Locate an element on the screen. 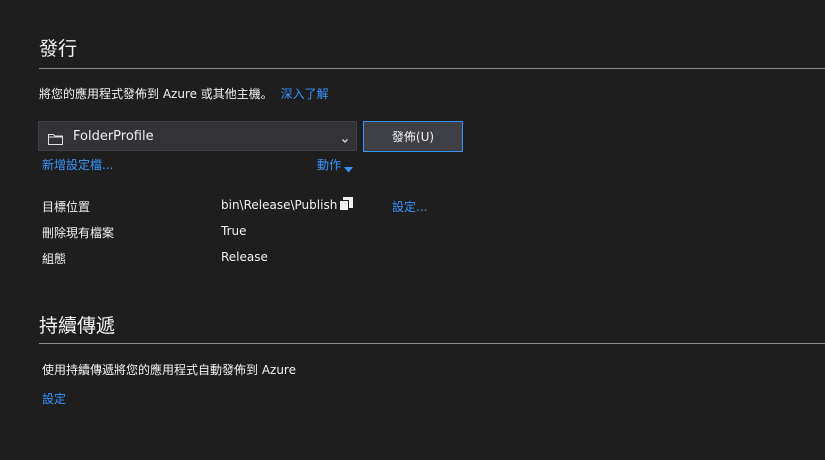 The height and width of the screenshot is (460, 825). continuous-delivery-title: 持續傳遞 is located at coordinates (77, 326).